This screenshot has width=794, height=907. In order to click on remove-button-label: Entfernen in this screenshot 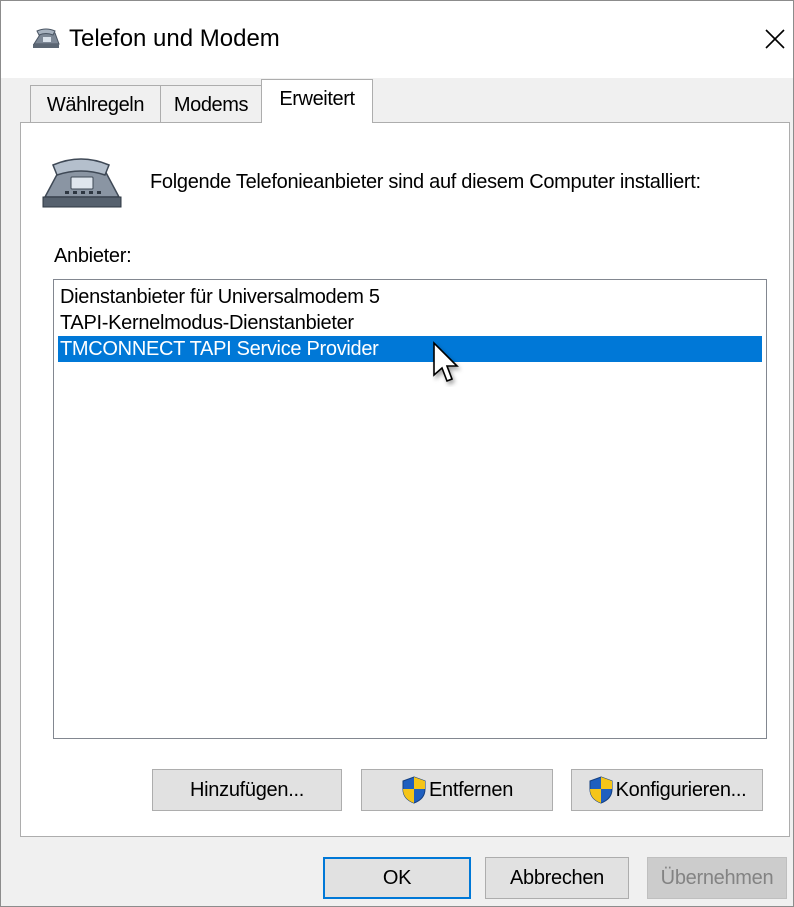, I will do `click(471, 789)`.